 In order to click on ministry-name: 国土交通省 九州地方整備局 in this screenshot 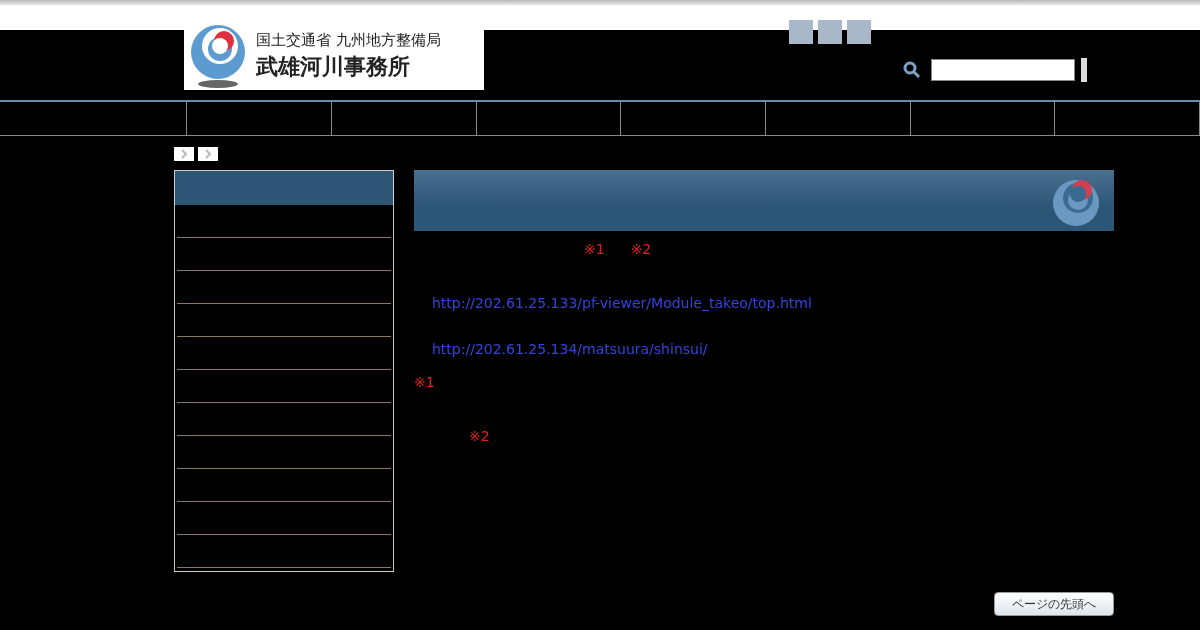, I will do `click(348, 40)`.